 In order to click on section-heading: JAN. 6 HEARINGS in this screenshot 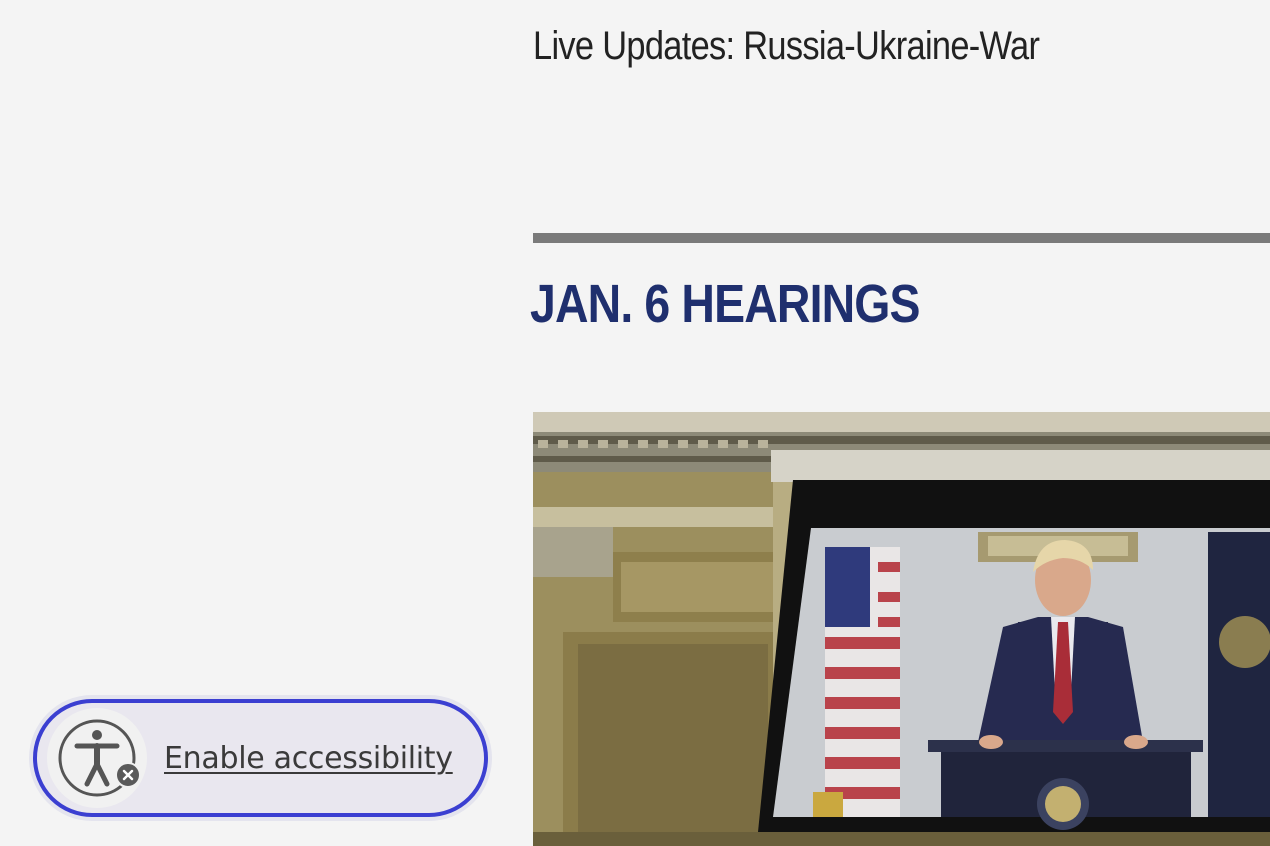, I will do `click(725, 304)`.